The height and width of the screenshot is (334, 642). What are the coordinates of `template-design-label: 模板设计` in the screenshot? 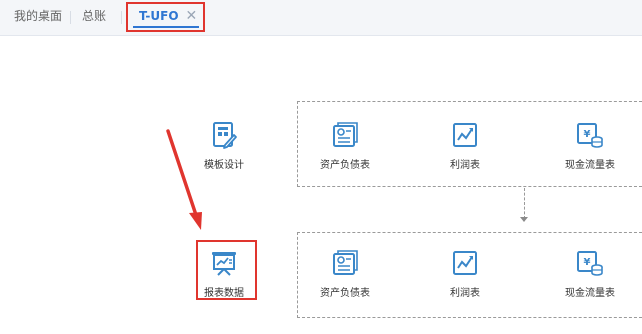 It's located at (224, 165).